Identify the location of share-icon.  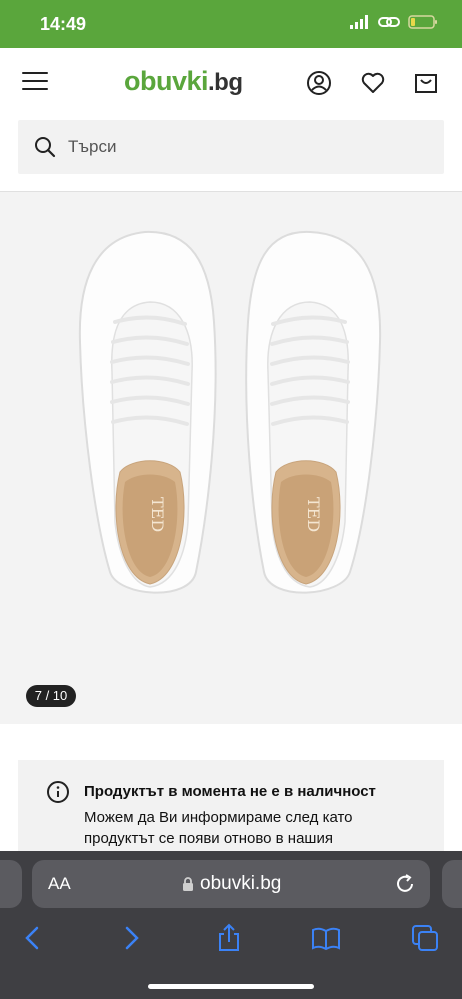
(229, 938).